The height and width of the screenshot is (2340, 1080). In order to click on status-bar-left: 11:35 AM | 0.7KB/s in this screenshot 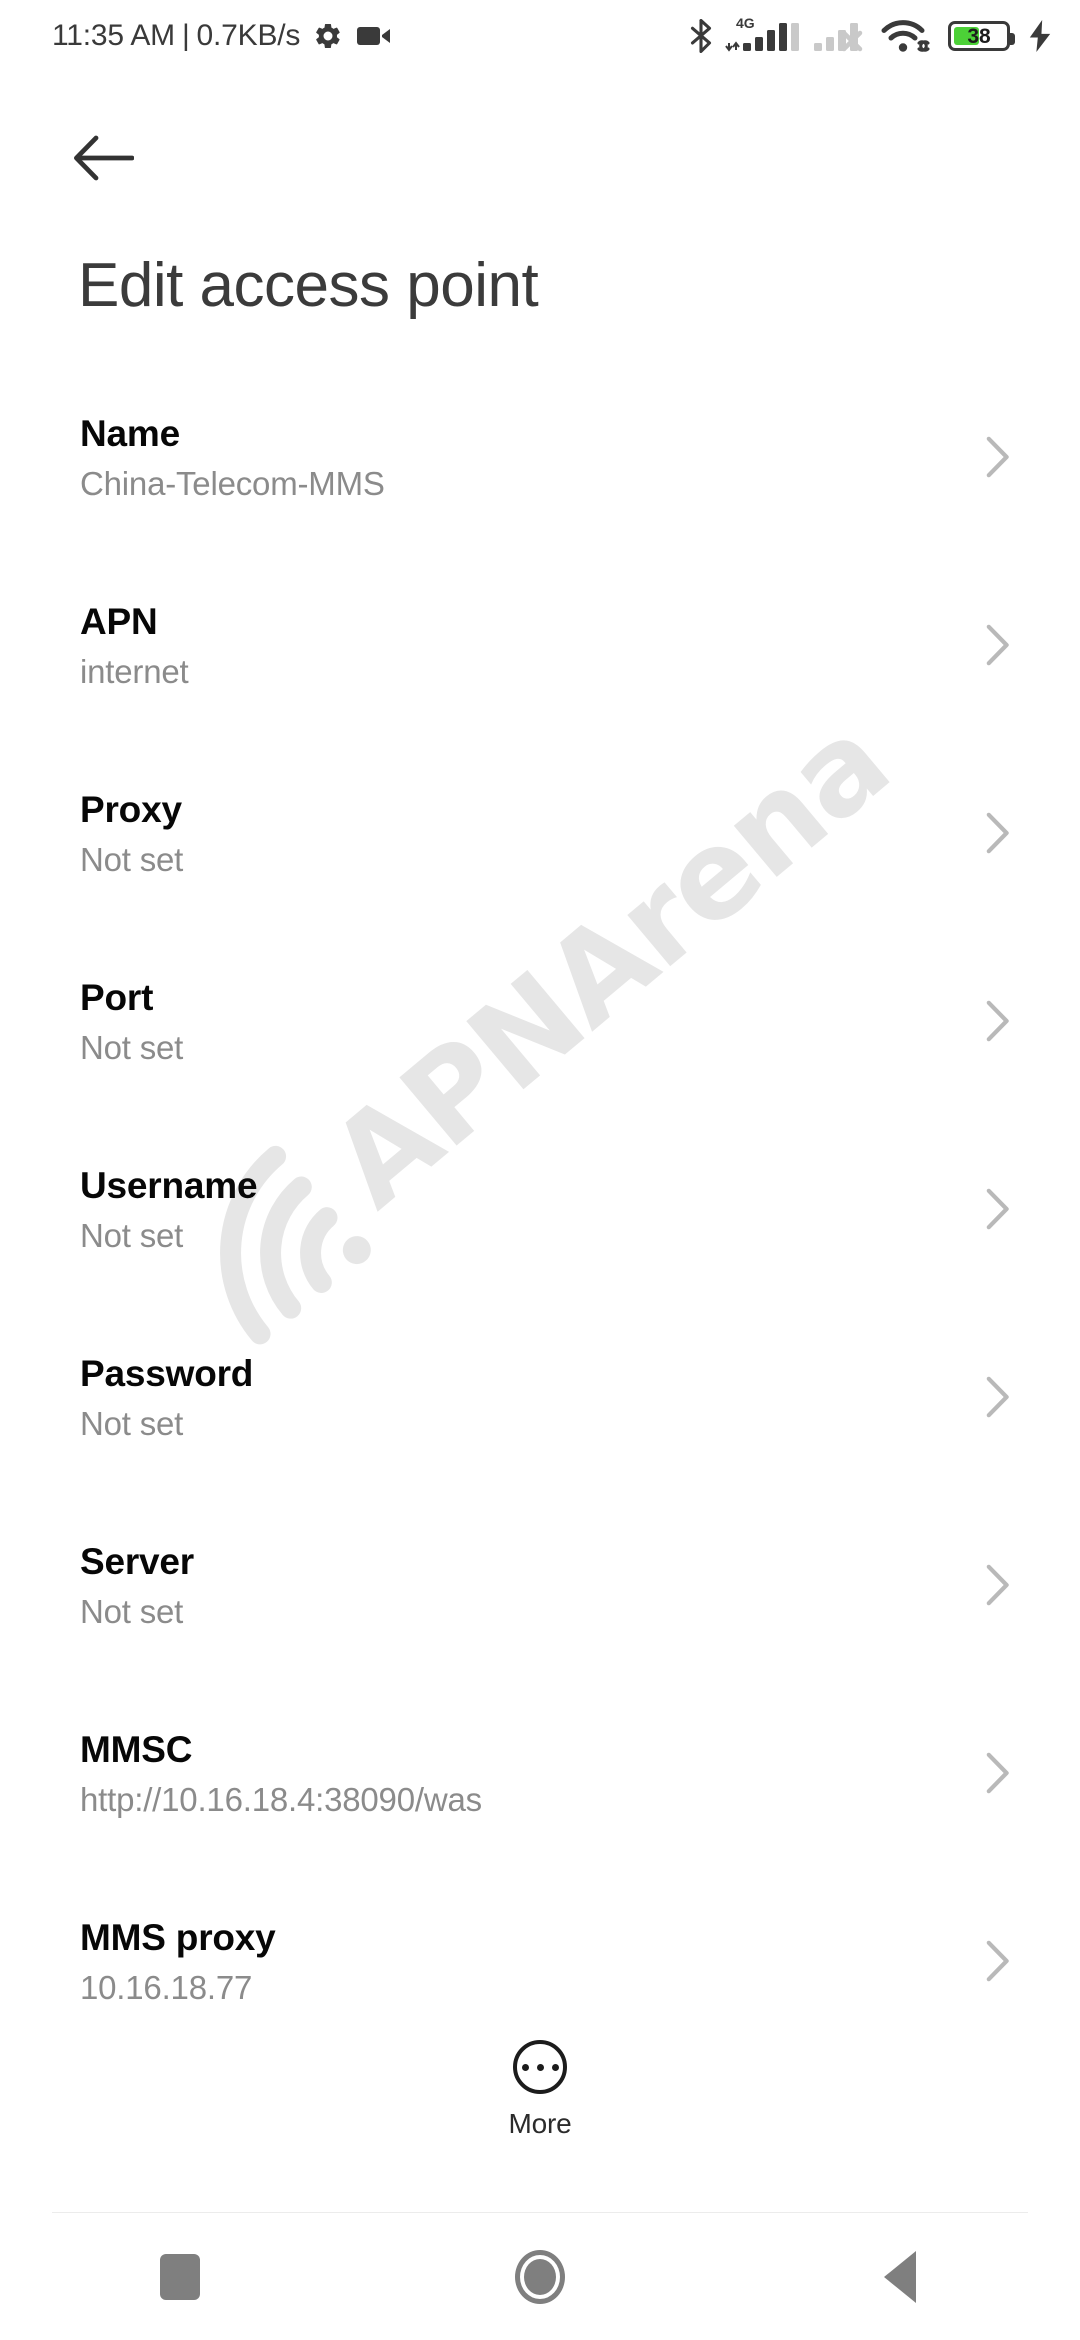, I will do `click(221, 36)`.